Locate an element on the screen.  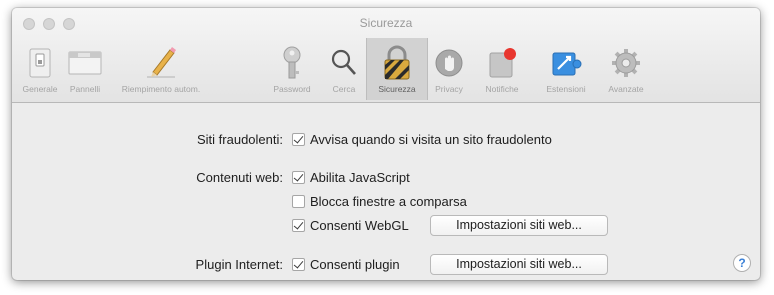
tab-notifiche: Notifiche is located at coordinates (502, 69).